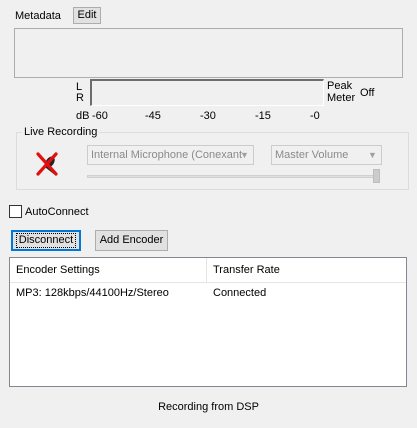 The image size is (417, 428). I want to click on edit-metadata-label: Edit, so click(87, 15).